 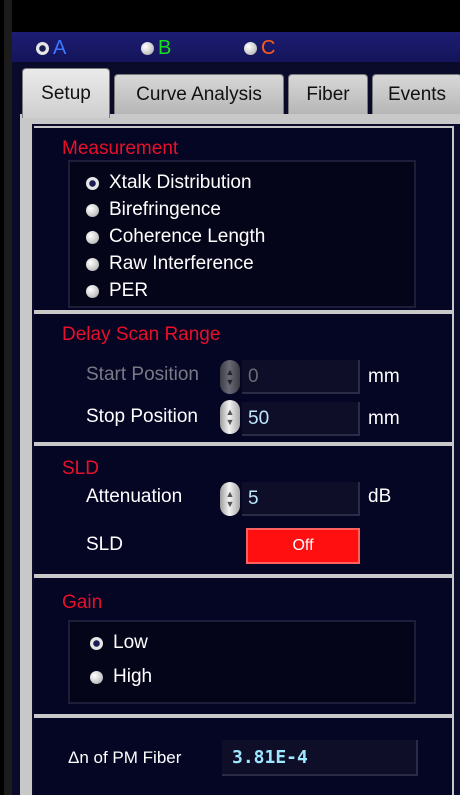 I want to click on start-position-unit: mm, so click(x=384, y=376).